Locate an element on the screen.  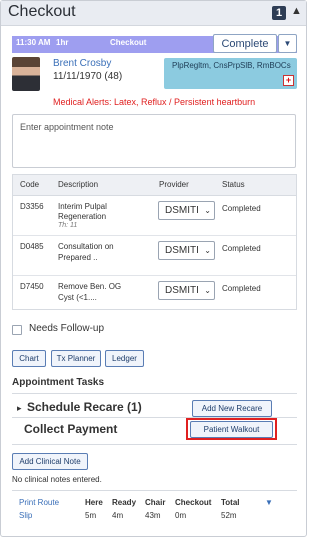
col-status: Status is located at coordinates (233, 184).